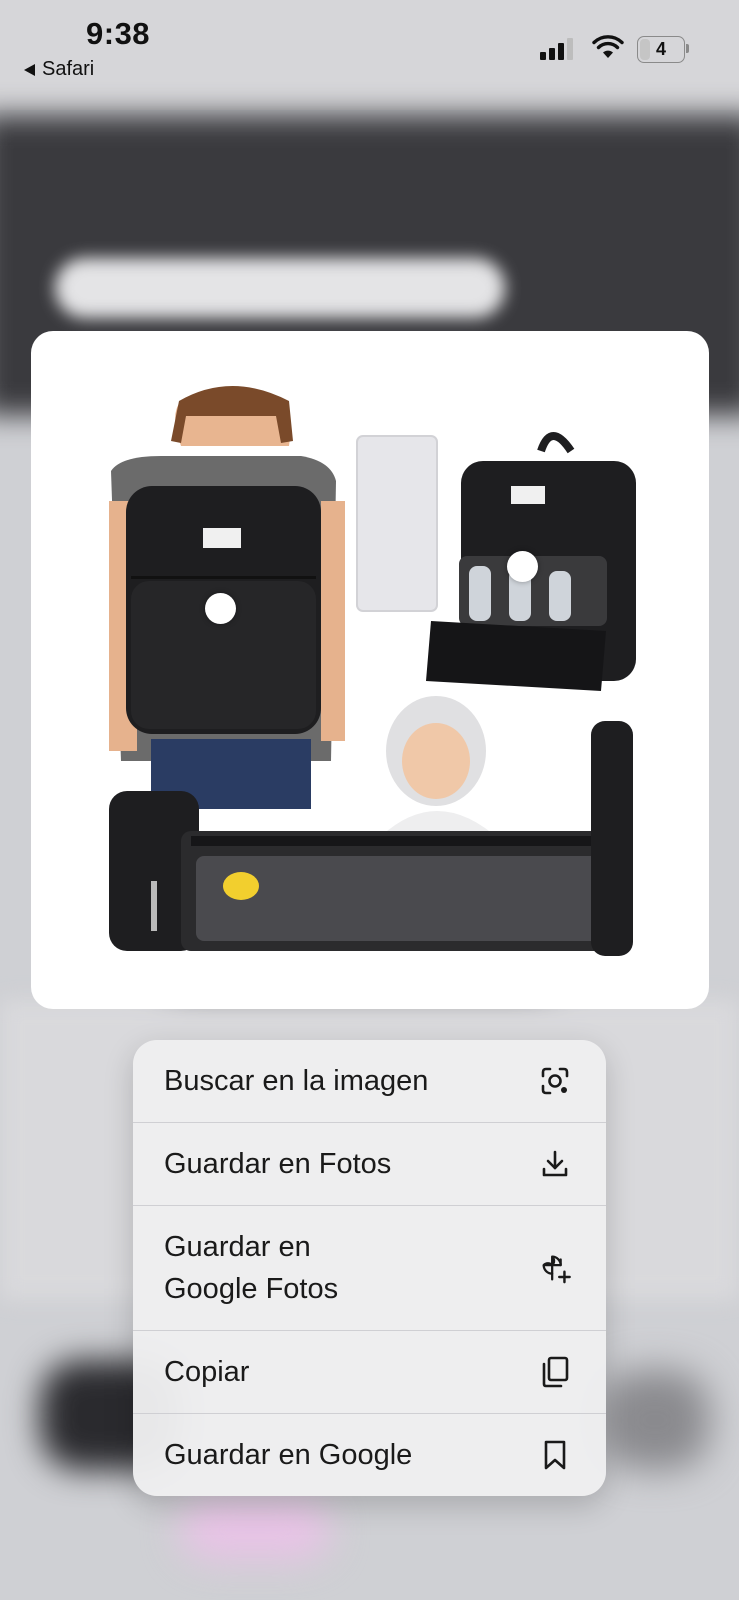 This screenshot has height=1600, width=739. I want to click on lens-search-icon, so click(555, 1081).